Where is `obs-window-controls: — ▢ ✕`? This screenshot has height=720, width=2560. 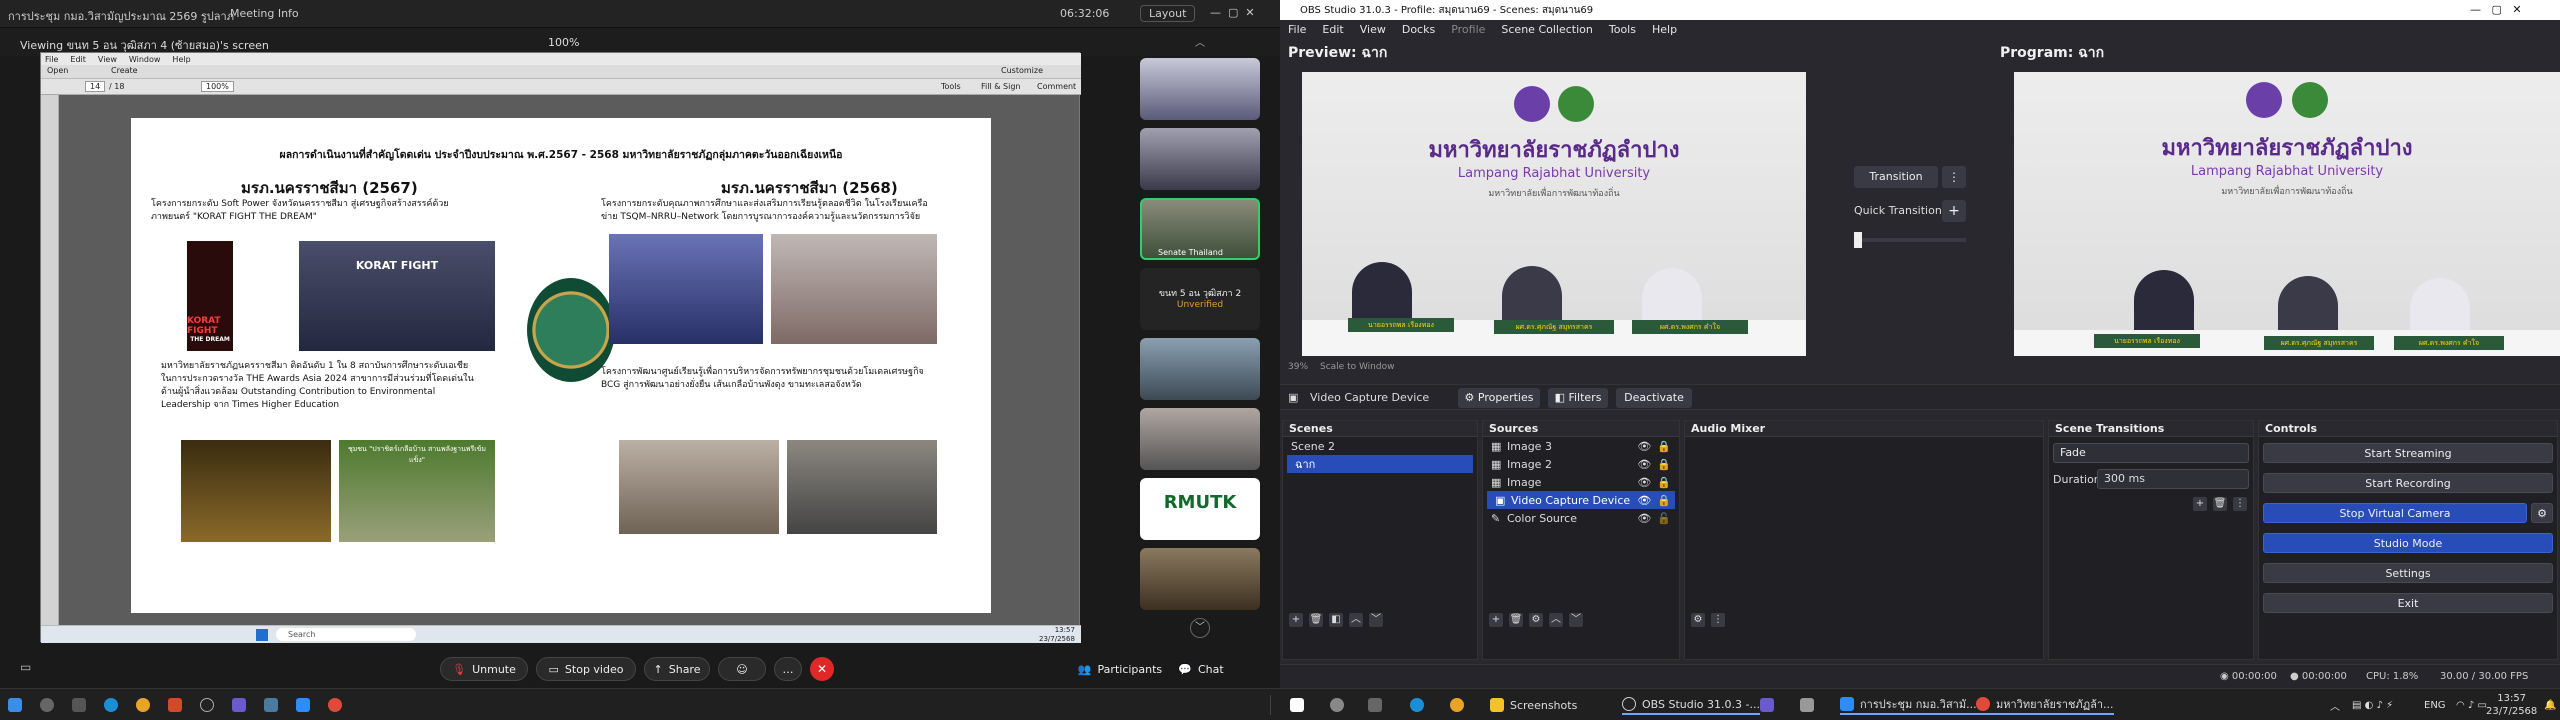
obs-window-controls: — ▢ ✕ is located at coordinates (2496, 9).